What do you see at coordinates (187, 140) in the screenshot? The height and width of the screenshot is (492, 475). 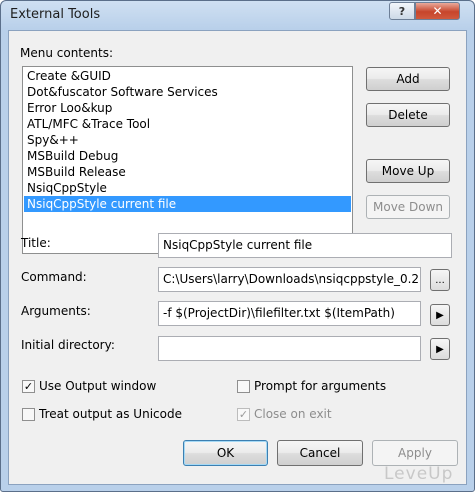 I see `list-item: Spy&++` at bounding box center [187, 140].